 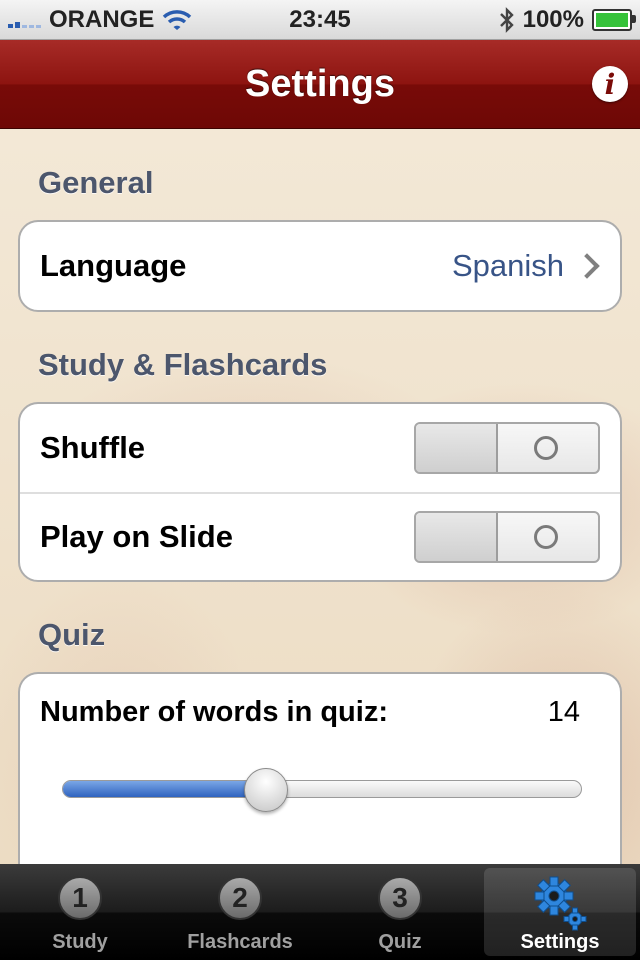 What do you see at coordinates (80, 942) in the screenshot?
I see `tab-label: Study` at bounding box center [80, 942].